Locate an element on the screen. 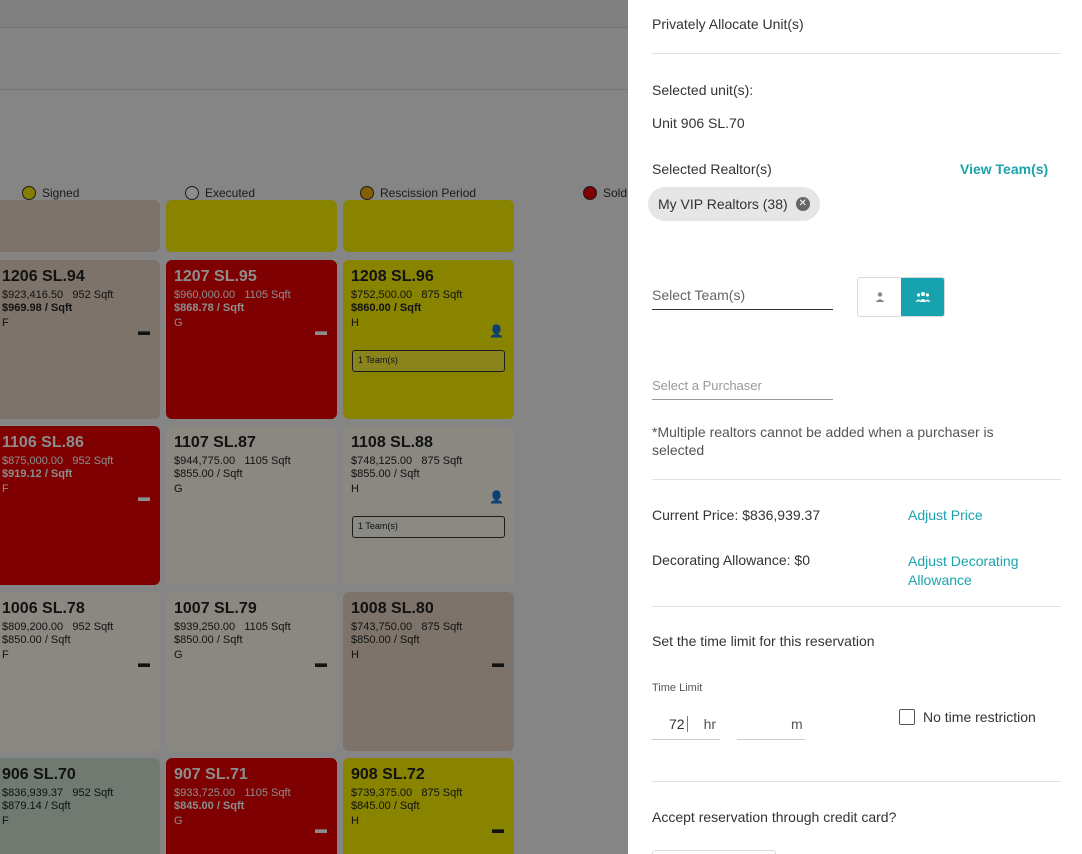 Image resolution: width=1082 pixels, height=854 pixels. panel-title: Privately Allocate Unit(s) is located at coordinates (728, 24).